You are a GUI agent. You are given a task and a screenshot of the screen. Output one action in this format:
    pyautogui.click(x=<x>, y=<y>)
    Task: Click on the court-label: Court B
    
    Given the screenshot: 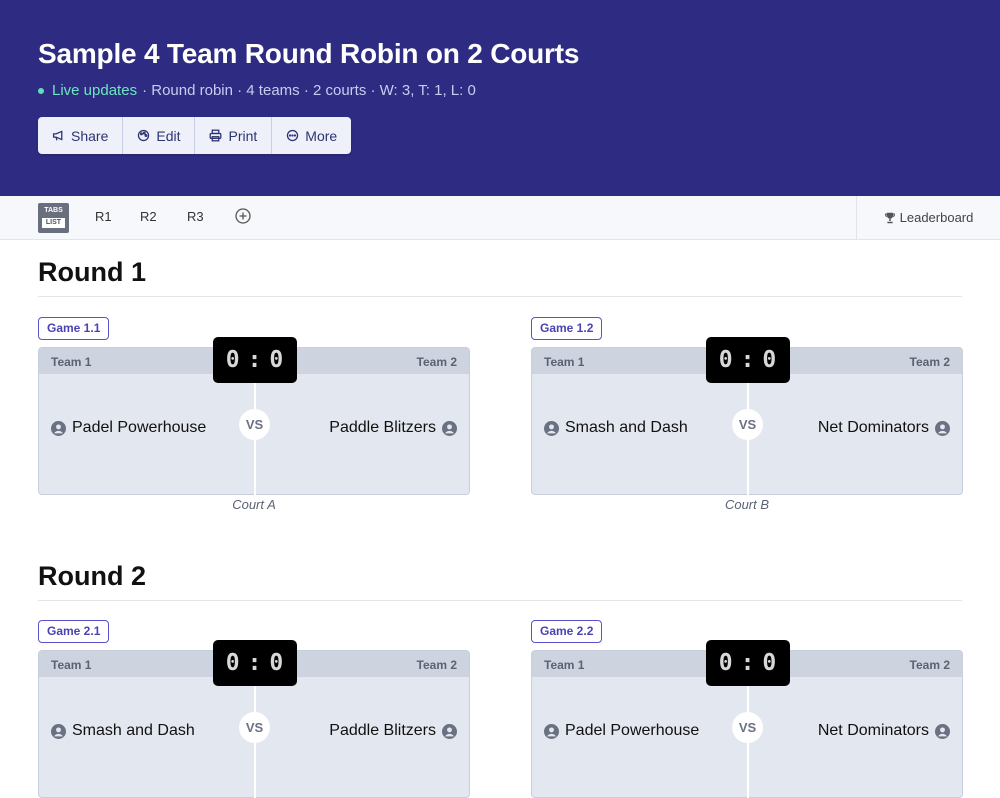 What is the action you would take?
    pyautogui.click(x=747, y=504)
    